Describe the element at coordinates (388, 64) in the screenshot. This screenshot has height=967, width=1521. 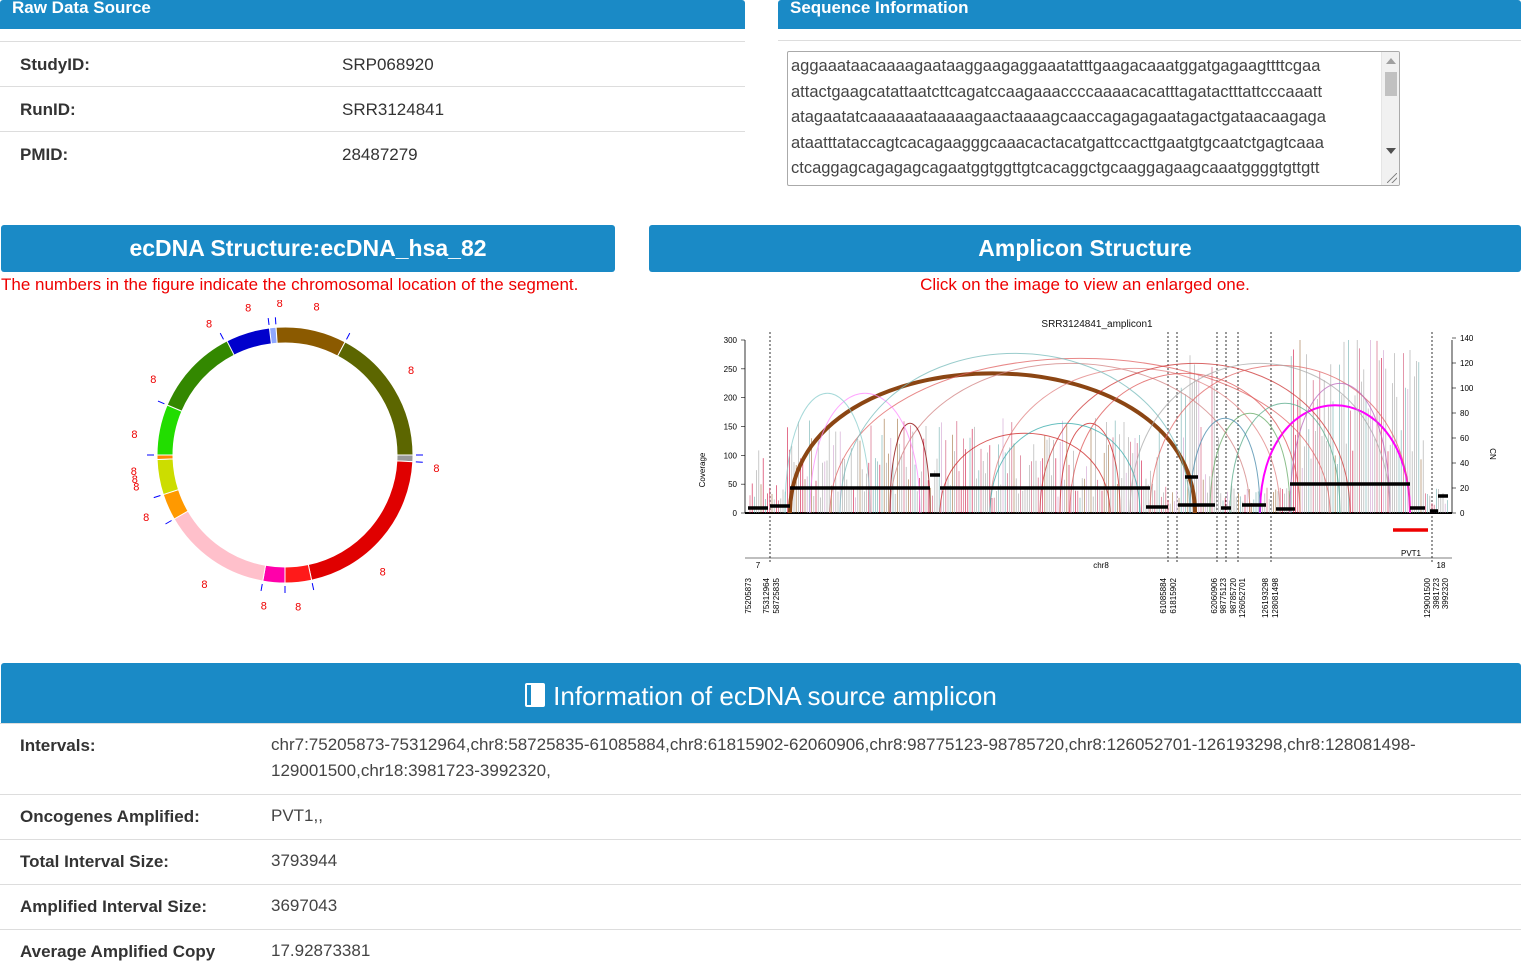
I see `studyid-value: SRP068920` at that location.